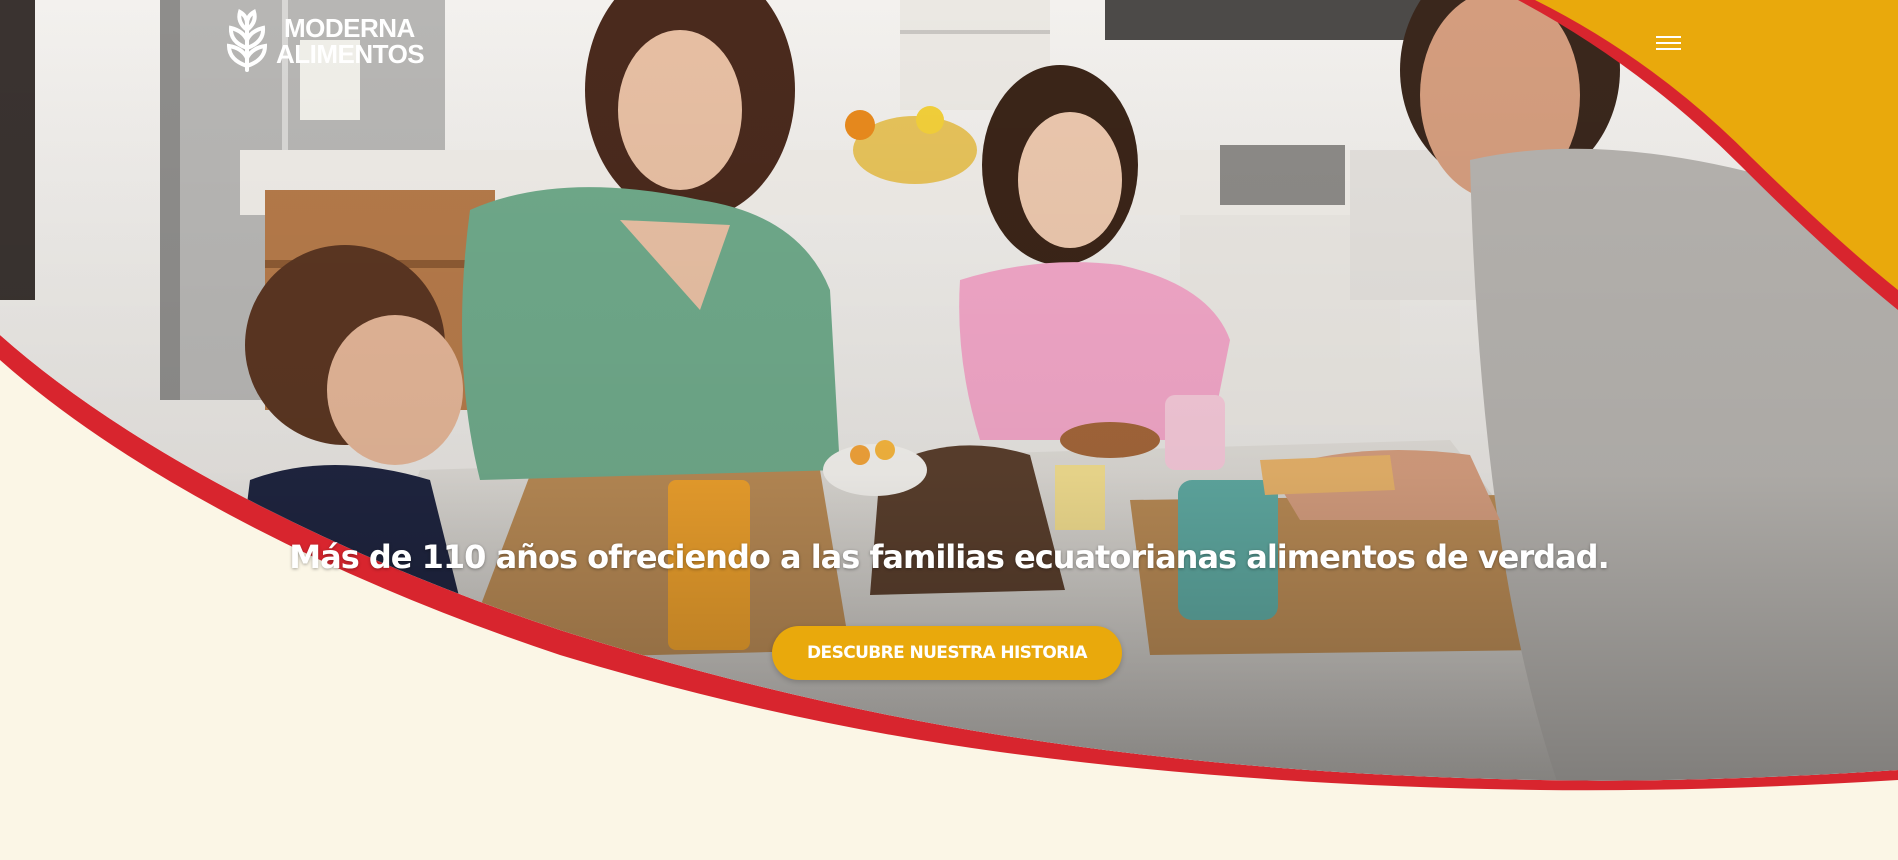  Describe the element at coordinates (947, 653) in the screenshot. I see `discover-history-button: DESCUBRE NUESTRA HISTORIA` at that location.